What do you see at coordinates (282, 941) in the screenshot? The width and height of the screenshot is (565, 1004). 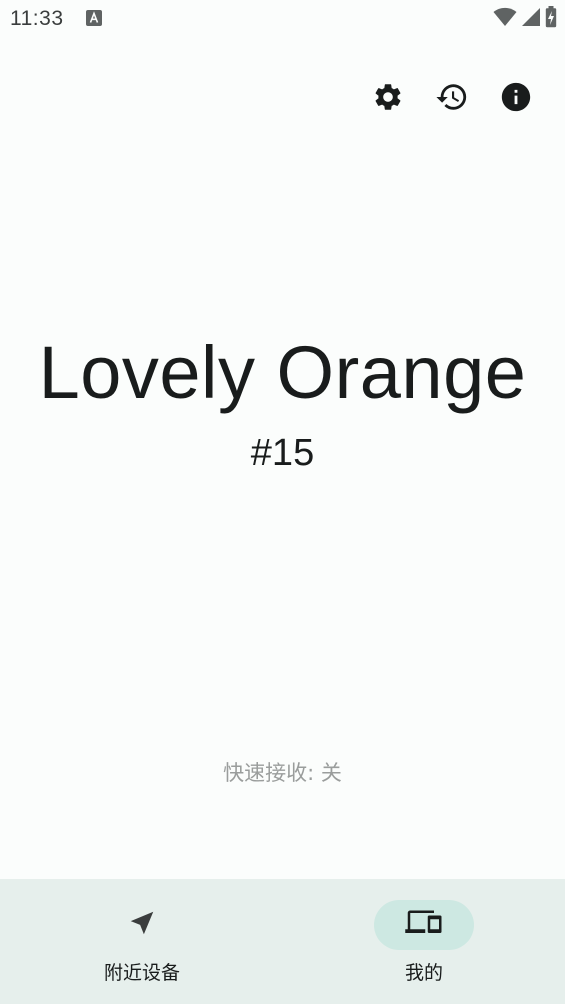 I see `bottom-navigation: 附近设备 我的` at bounding box center [282, 941].